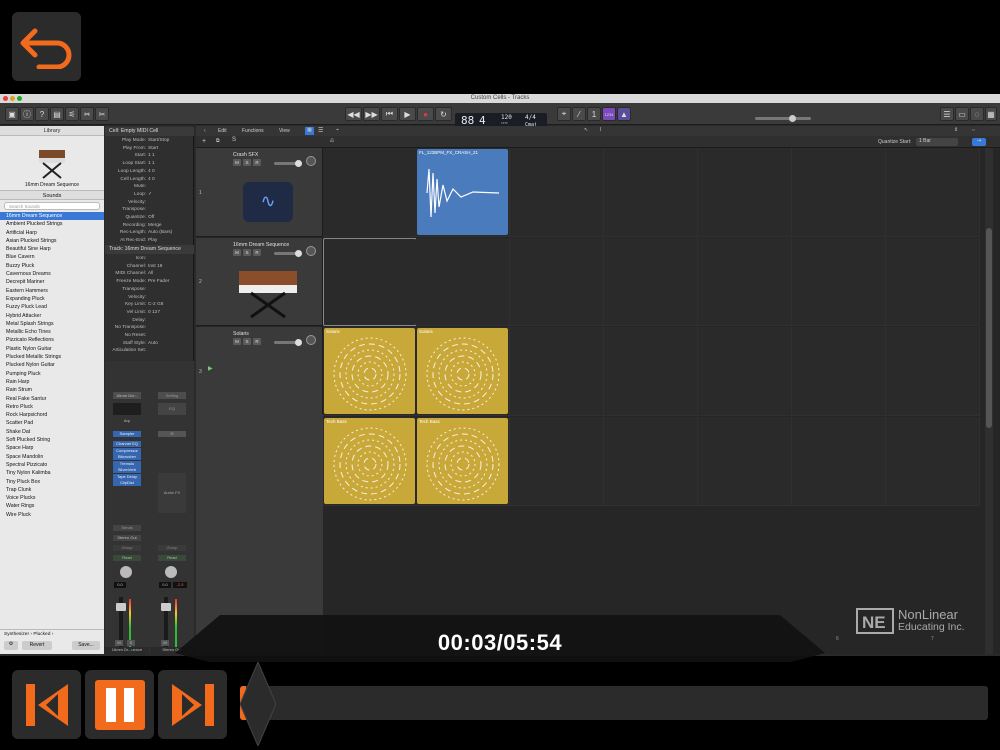  Describe the element at coordinates (160, 232) in the screenshot. I see `cell-param-value: Auto (Bars)` at that location.